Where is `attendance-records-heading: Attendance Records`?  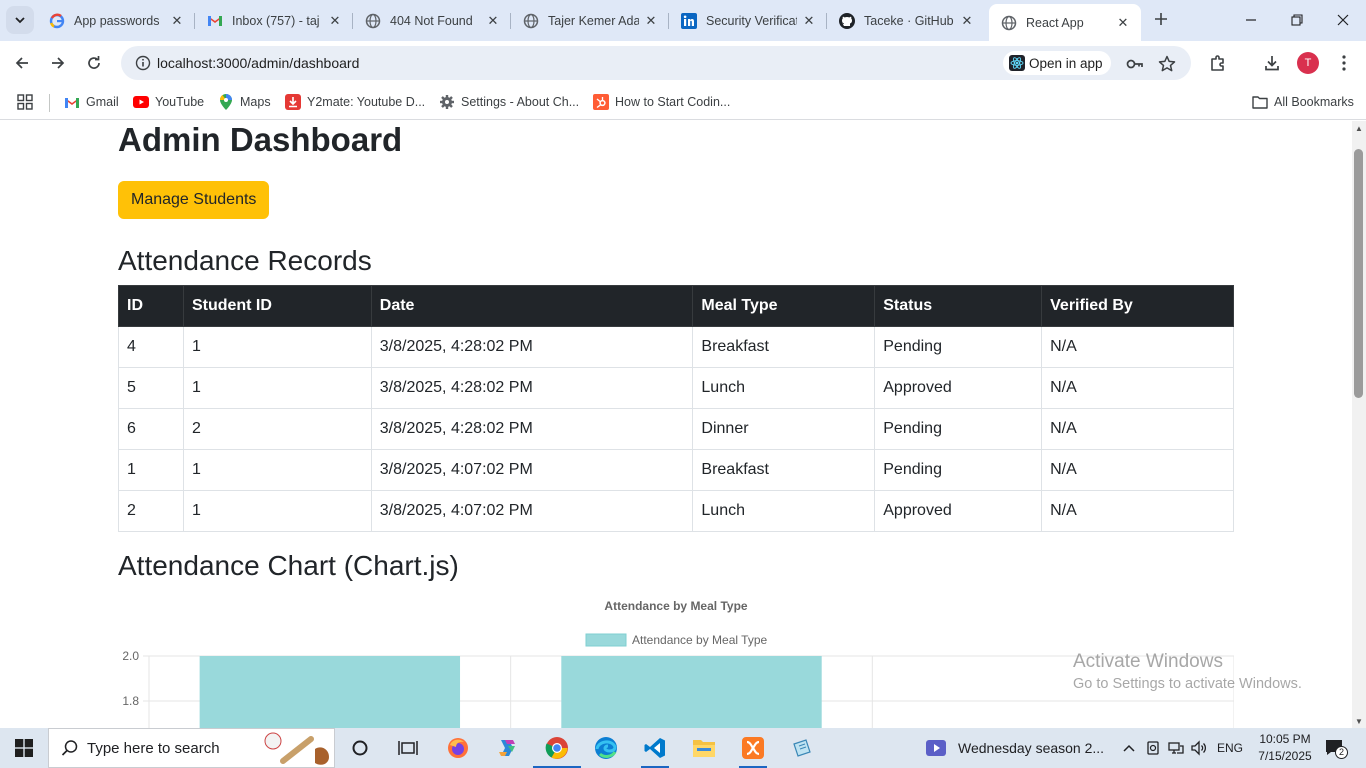 attendance-records-heading: Attendance Records is located at coordinates (245, 260).